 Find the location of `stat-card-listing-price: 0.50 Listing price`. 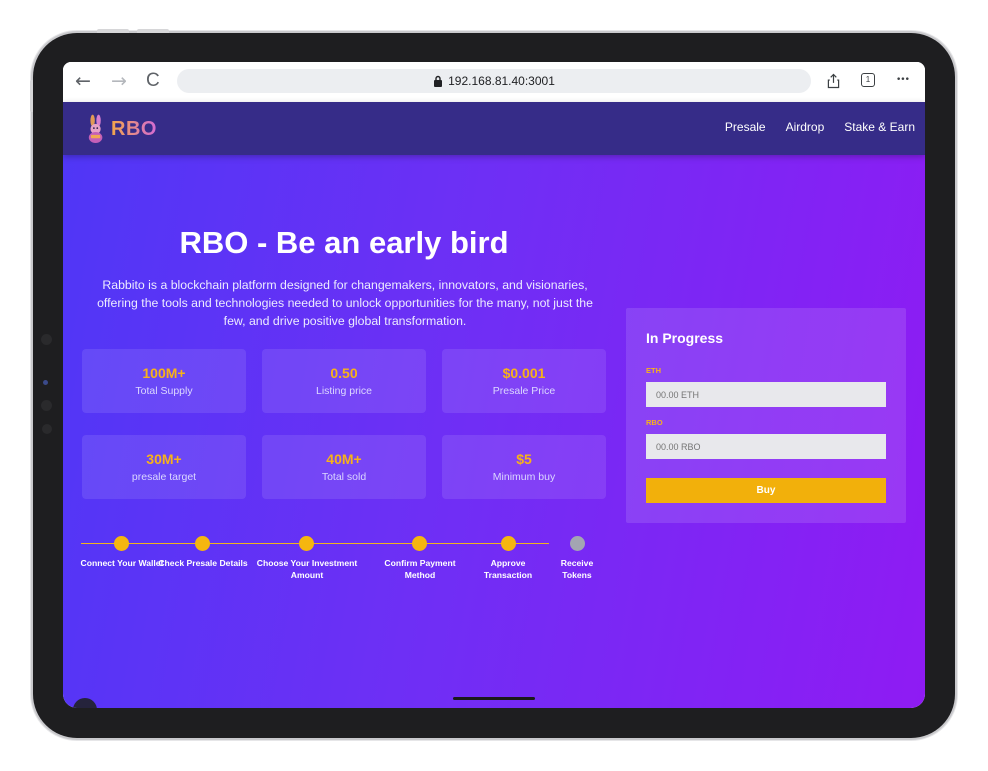

stat-card-listing-price: 0.50 Listing price is located at coordinates (344, 381).